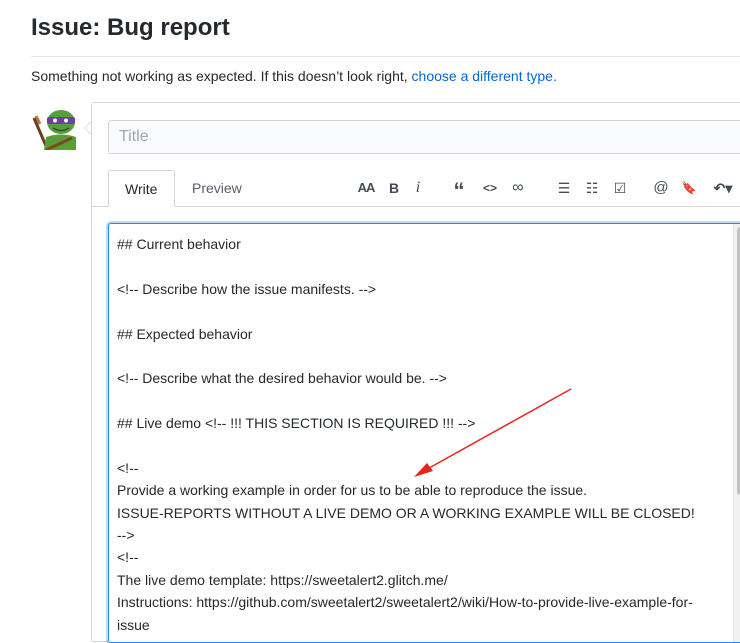  What do you see at coordinates (661, 188) in the screenshot?
I see `mention-icon: @` at bounding box center [661, 188].